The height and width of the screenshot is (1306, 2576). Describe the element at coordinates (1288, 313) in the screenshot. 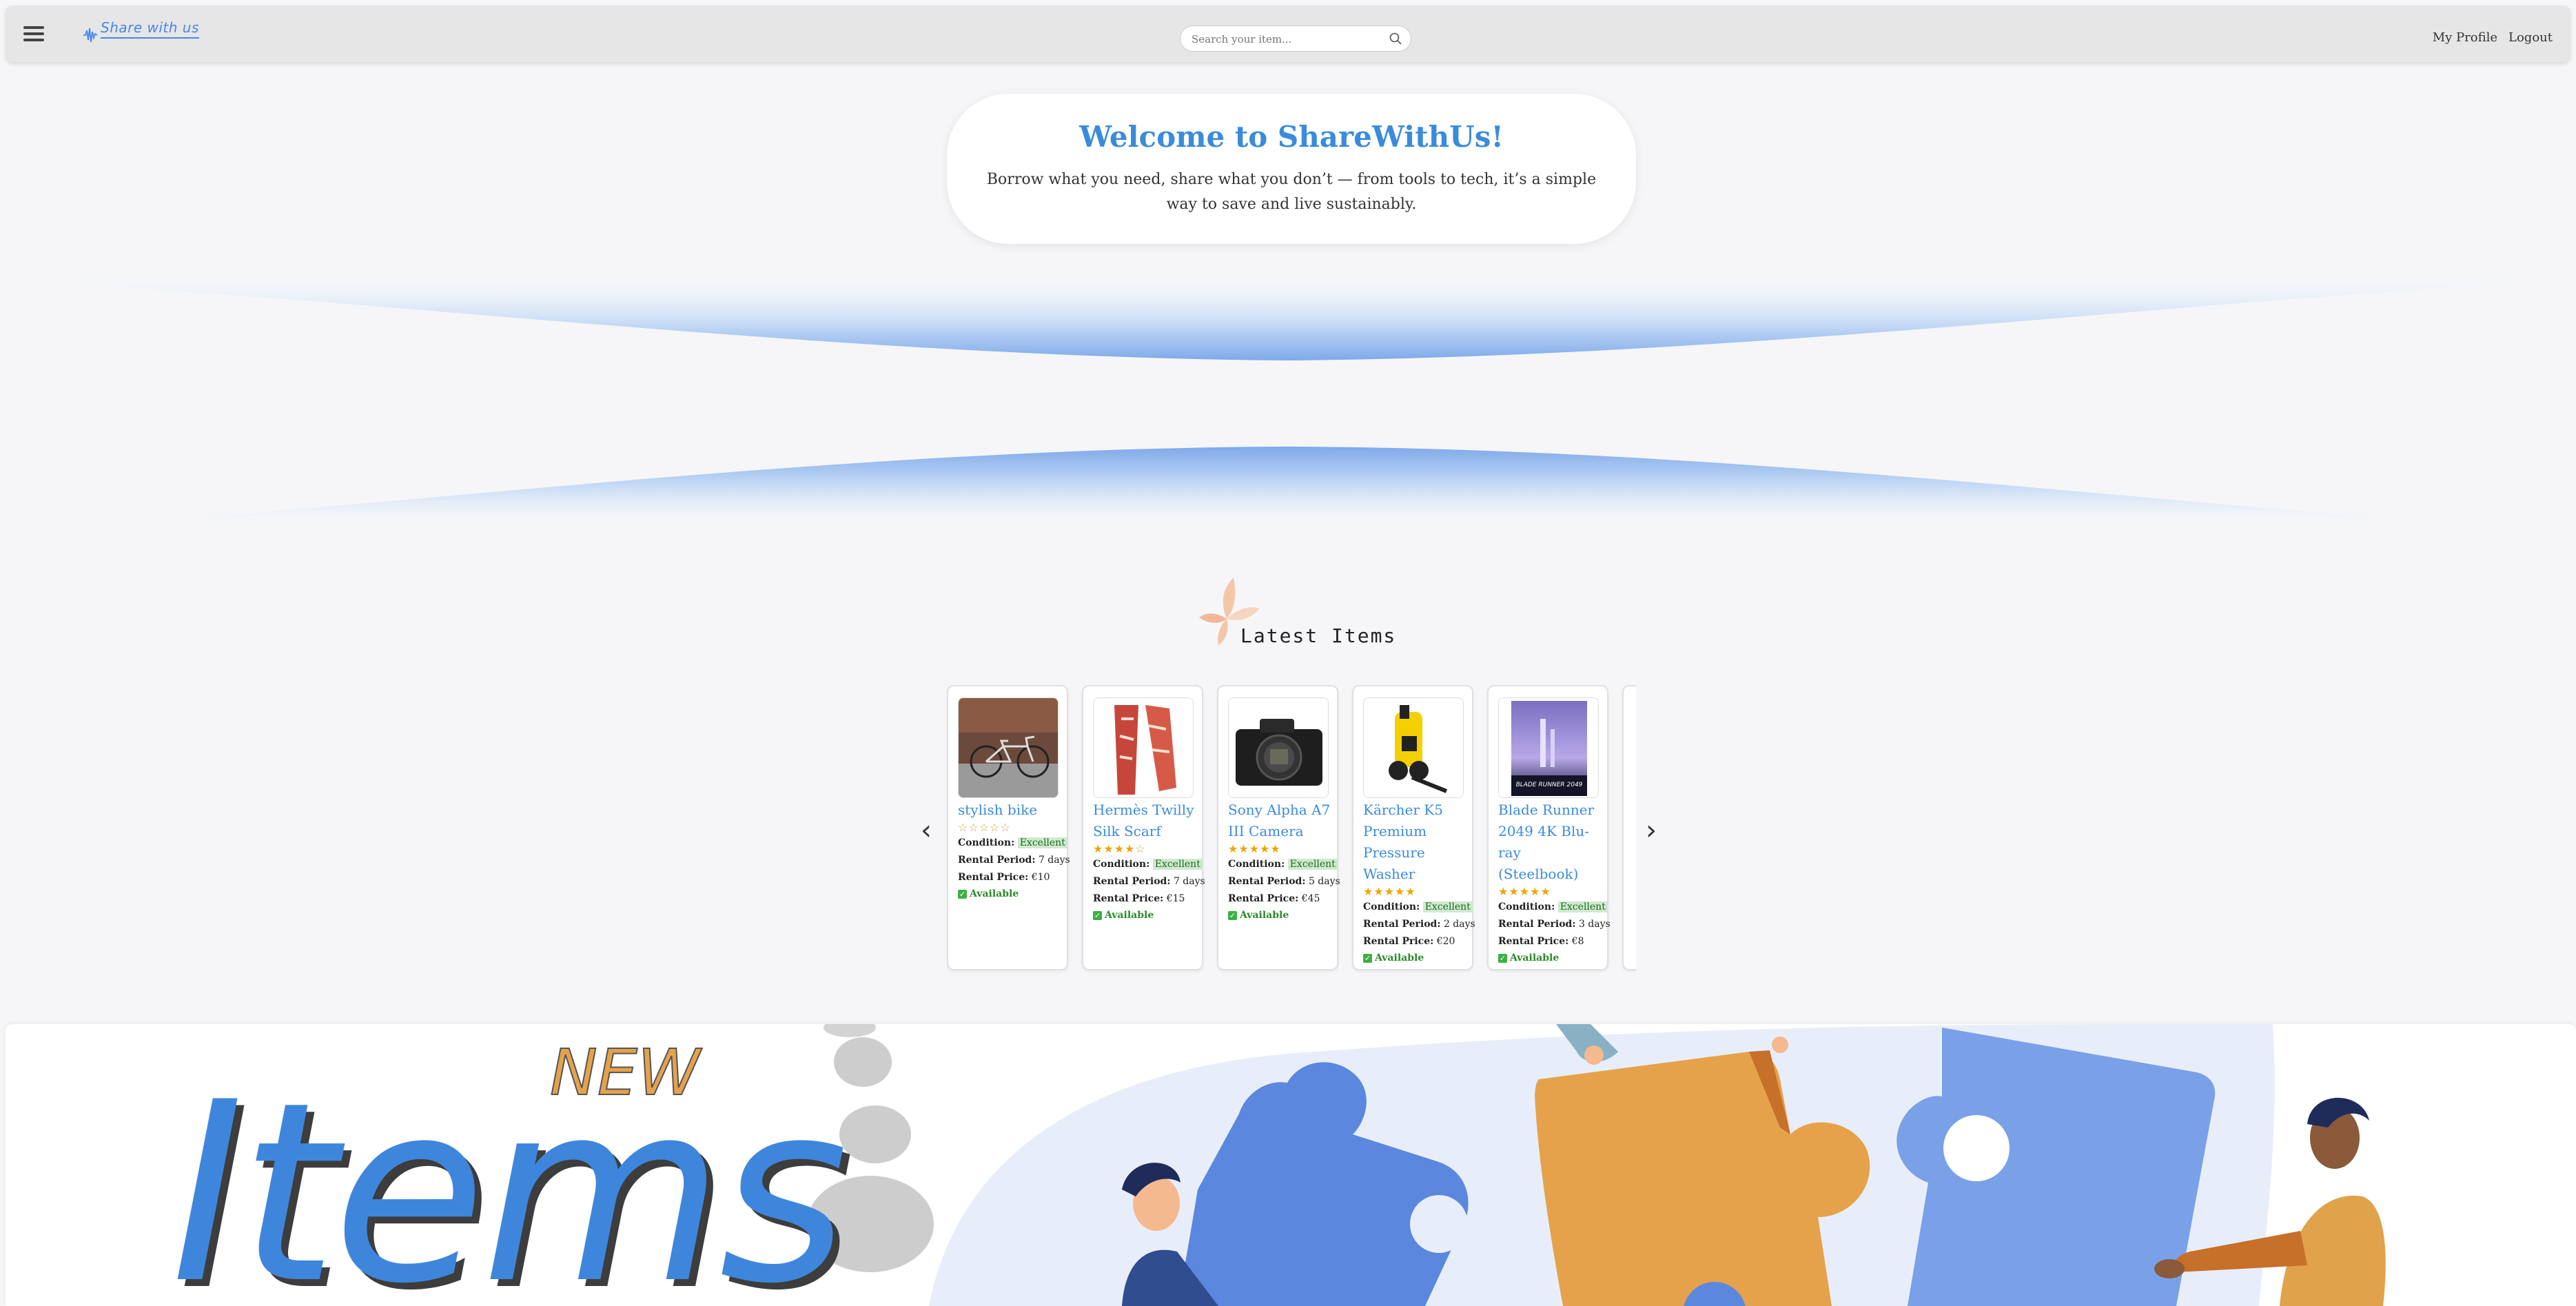

I see `top-wave-divider` at that location.